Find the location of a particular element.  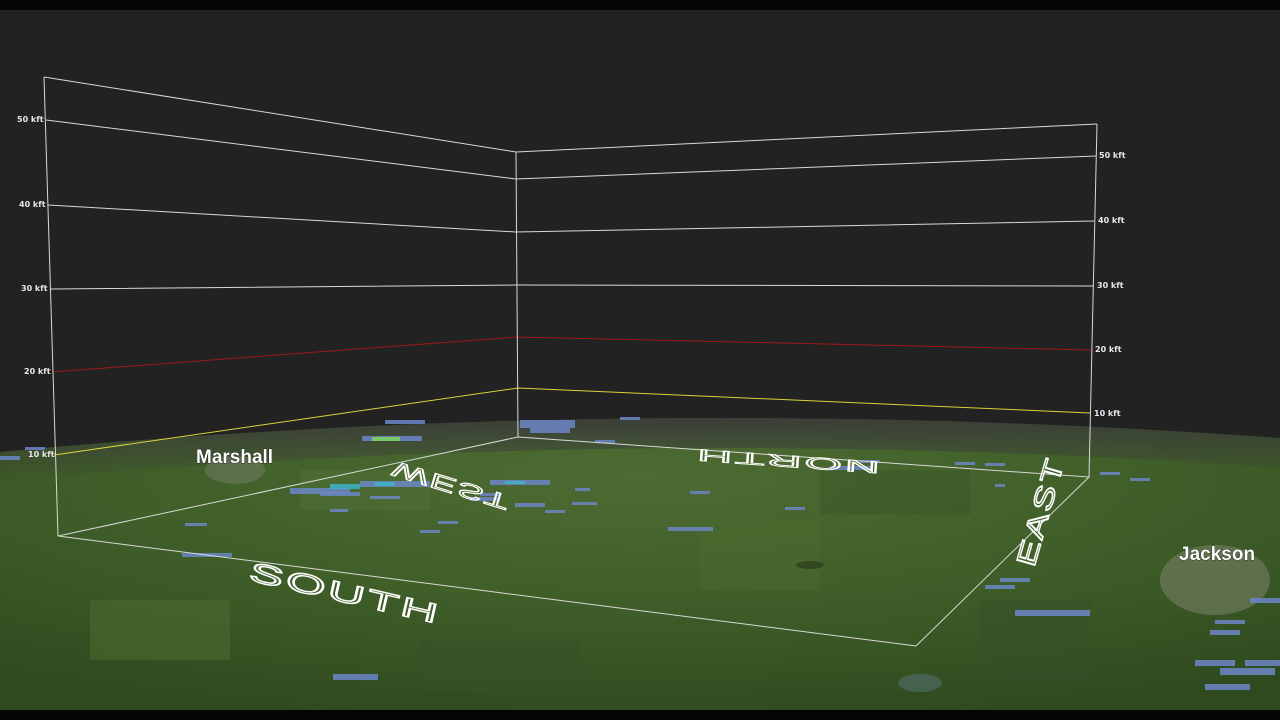

altitude-label-west-30-kft: 30 kft is located at coordinates (34, 288).